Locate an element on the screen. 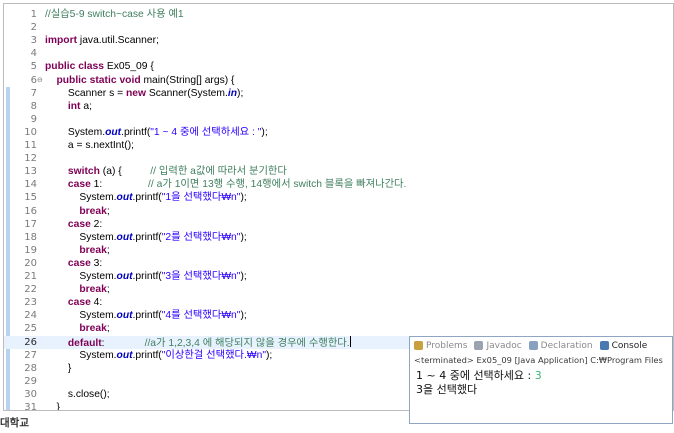 This screenshot has width=674, height=433. code-text: case 2: is located at coordinates (73, 224).